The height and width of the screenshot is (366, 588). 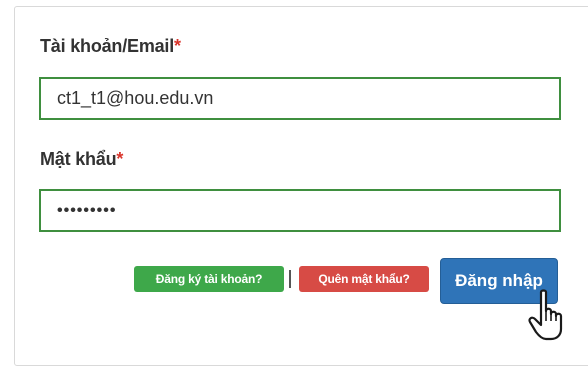 What do you see at coordinates (78, 159) in the screenshot?
I see `password-label-text: Mật khẩu` at bounding box center [78, 159].